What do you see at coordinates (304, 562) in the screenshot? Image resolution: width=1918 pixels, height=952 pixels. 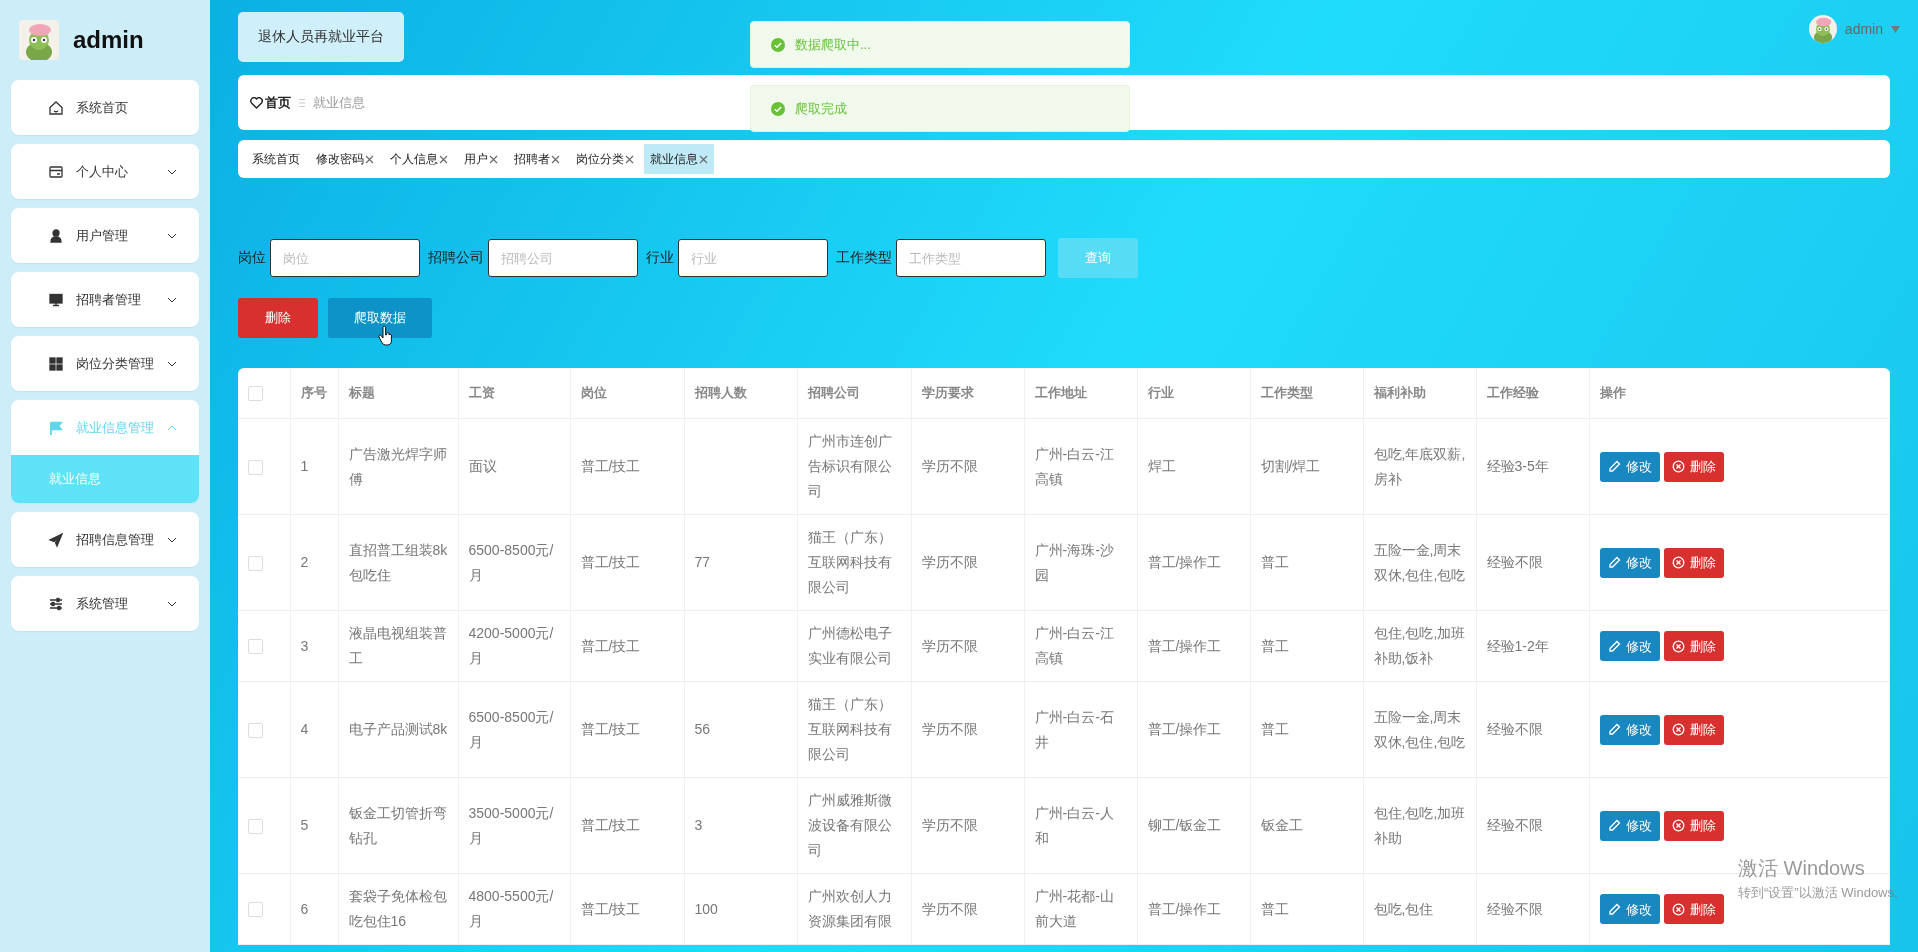 I see `table-cell: 2` at bounding box center [304, 562].